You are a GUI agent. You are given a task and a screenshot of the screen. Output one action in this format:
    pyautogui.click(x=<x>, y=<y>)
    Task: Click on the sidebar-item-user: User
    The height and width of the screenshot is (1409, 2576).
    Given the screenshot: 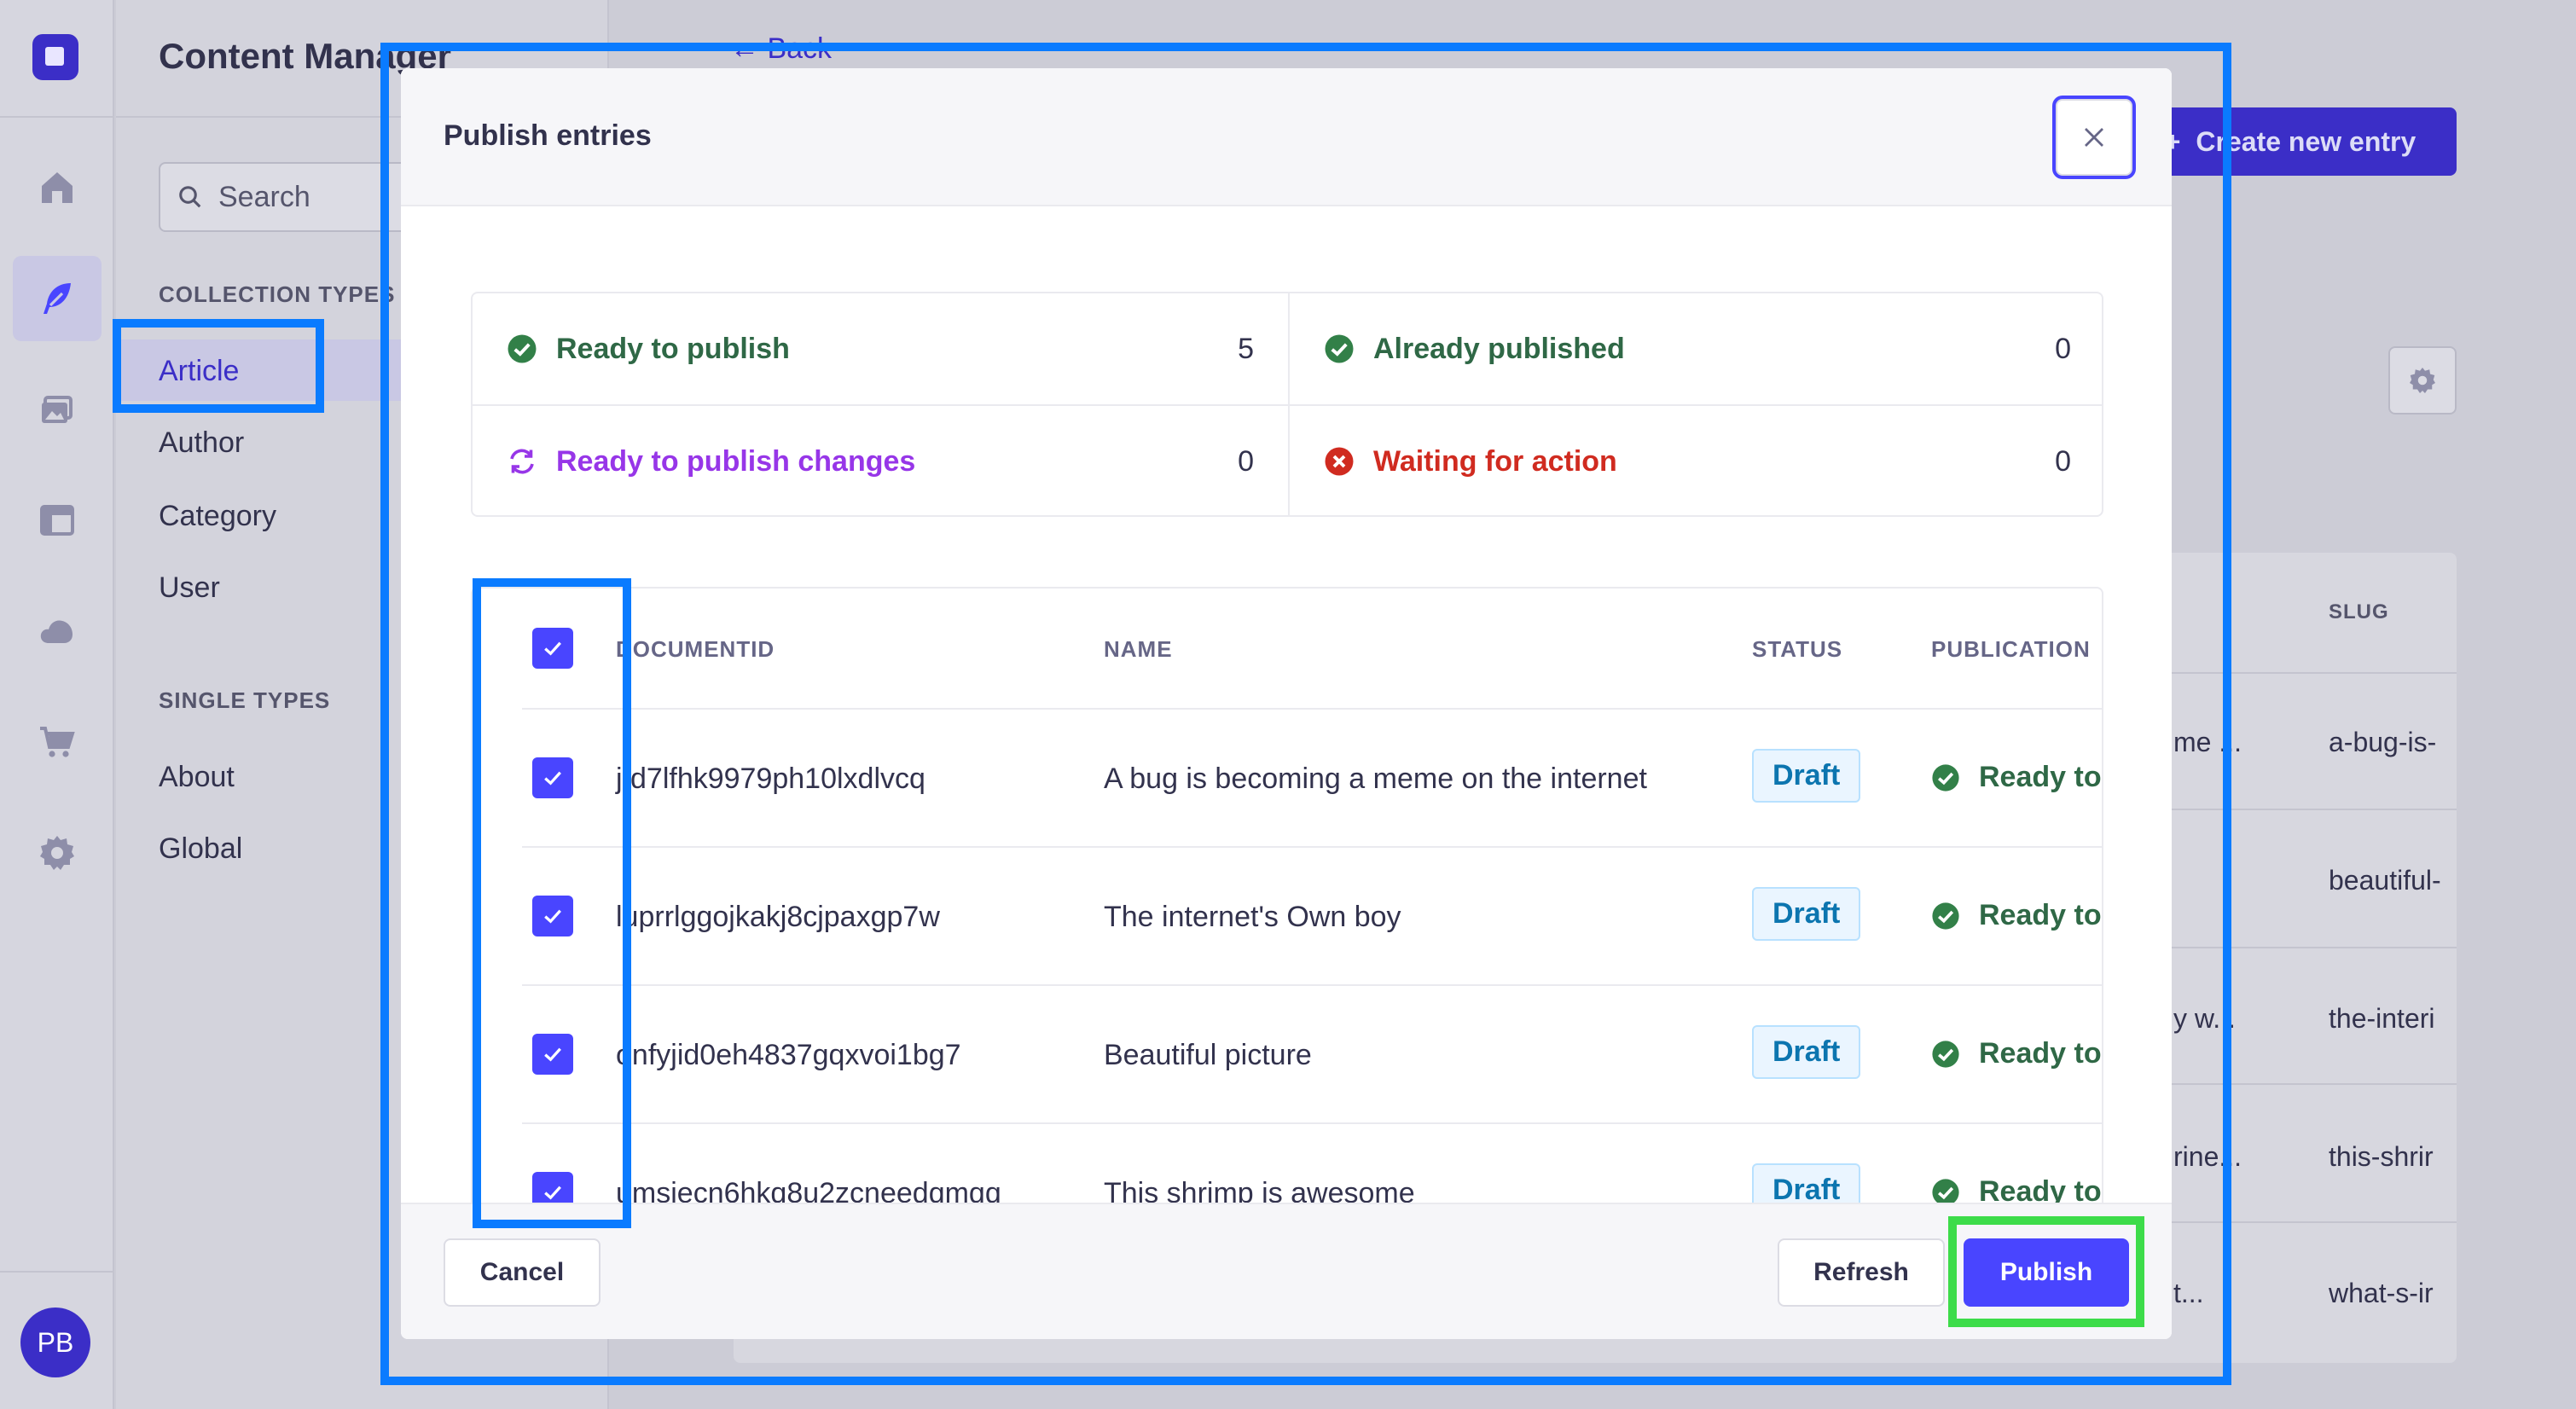 What is the action you would take?
    pyautogui.click(x=189, y=588)
    